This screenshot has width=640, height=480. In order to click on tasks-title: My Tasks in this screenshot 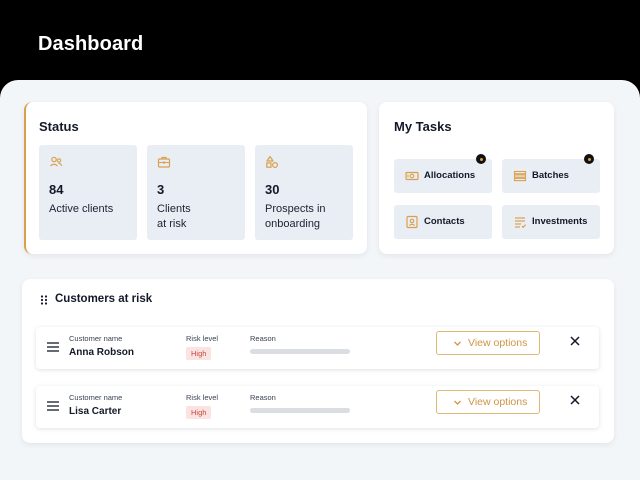, I will do `click(423, 126)`.